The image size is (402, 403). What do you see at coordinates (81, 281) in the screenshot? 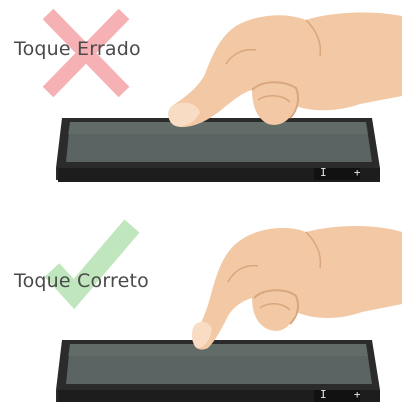
I see `correct-touch-caption: Toque Correto` at bounding box center [81, 281].